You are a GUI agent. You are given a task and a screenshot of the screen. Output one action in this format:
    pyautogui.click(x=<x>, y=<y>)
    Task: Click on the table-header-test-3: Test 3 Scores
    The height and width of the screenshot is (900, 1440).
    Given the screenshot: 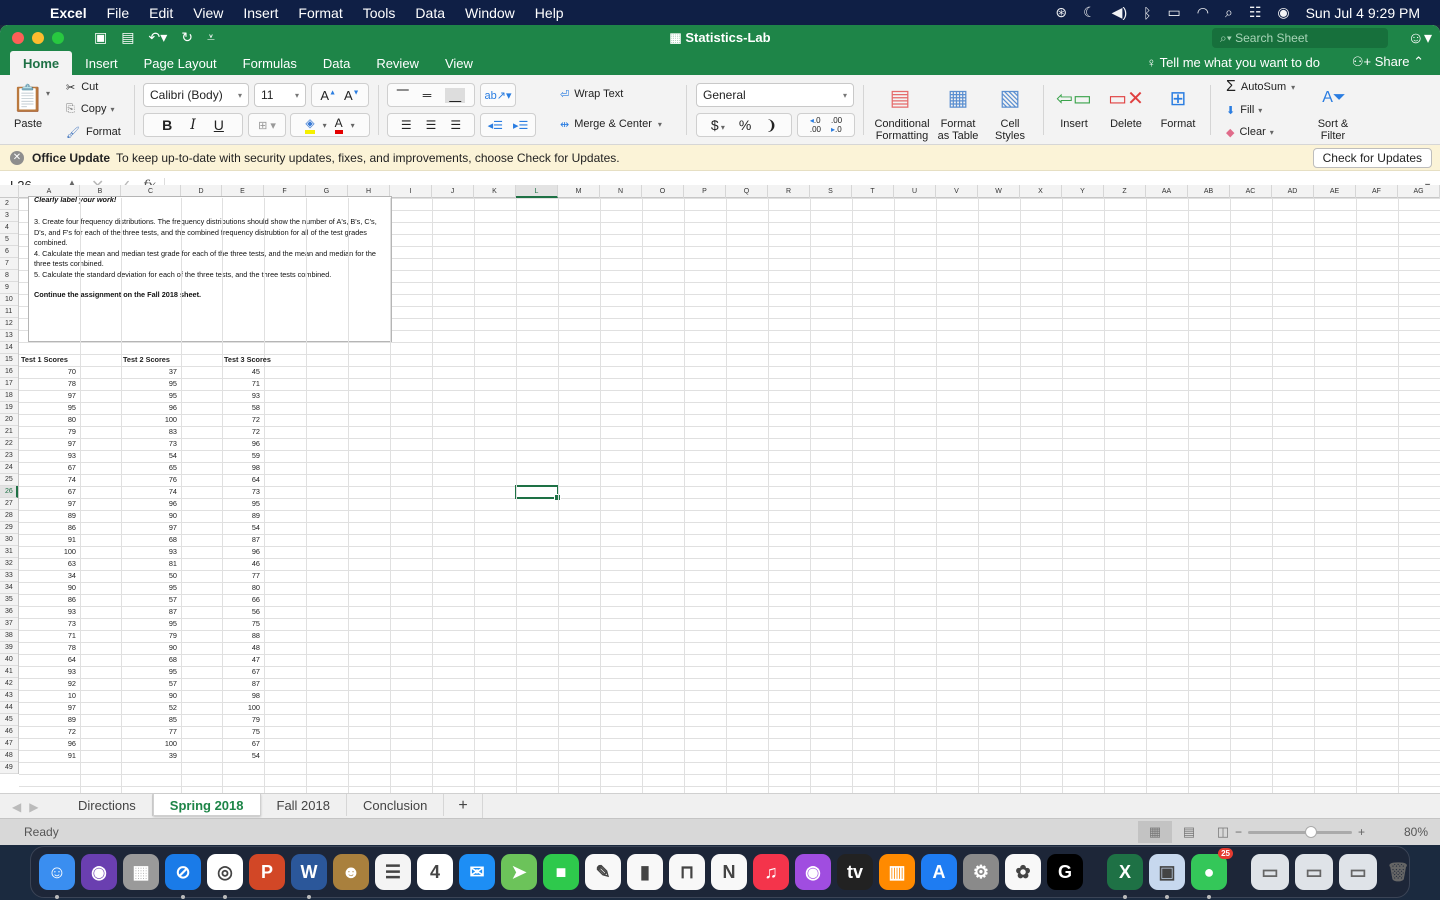 What is the action you would take?
    pyautogui.click(x=247, y=360)
    